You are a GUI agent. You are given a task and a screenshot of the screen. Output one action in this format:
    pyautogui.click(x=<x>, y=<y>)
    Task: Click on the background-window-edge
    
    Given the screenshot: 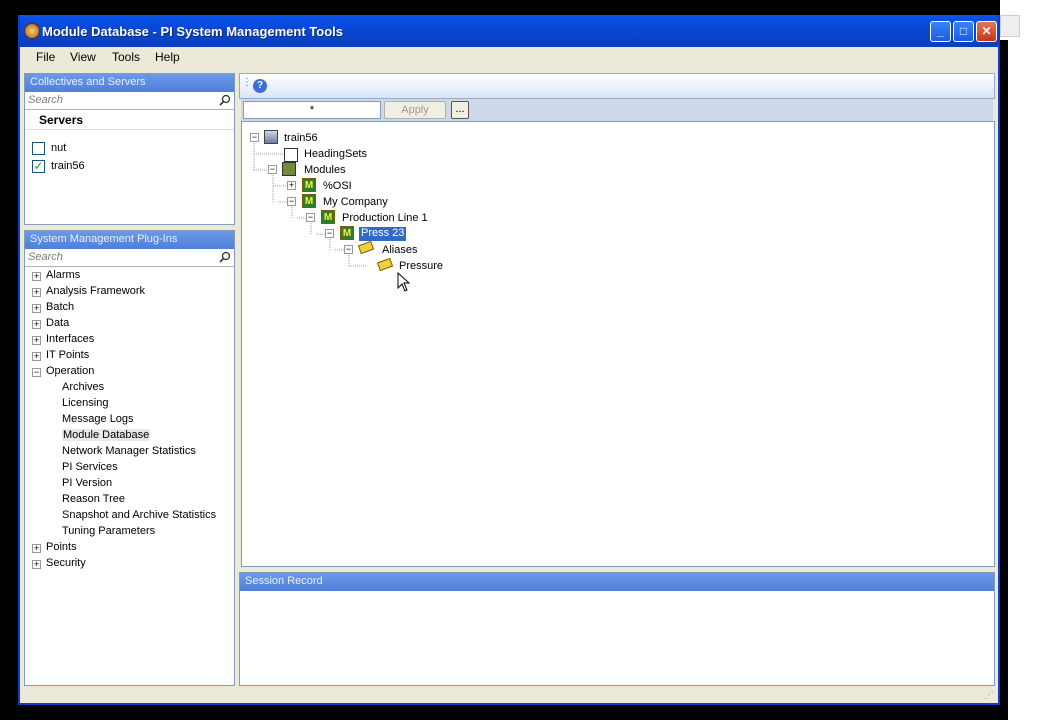 What is the action you would take?
    pyautogui.click(x=1010, y=26)
    